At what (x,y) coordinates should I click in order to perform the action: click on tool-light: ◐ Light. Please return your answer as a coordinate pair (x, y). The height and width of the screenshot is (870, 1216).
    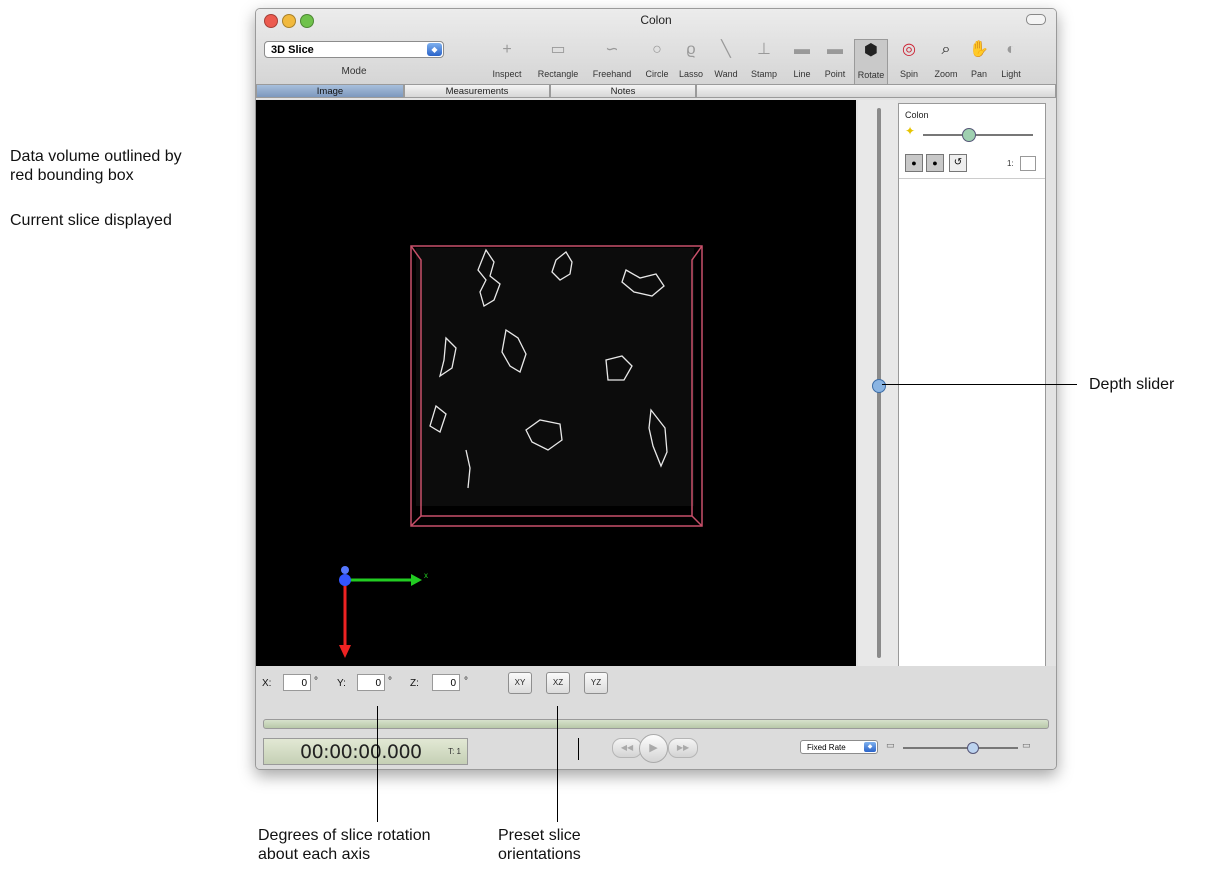
    Looking at the image, I should click on (1011, 62).